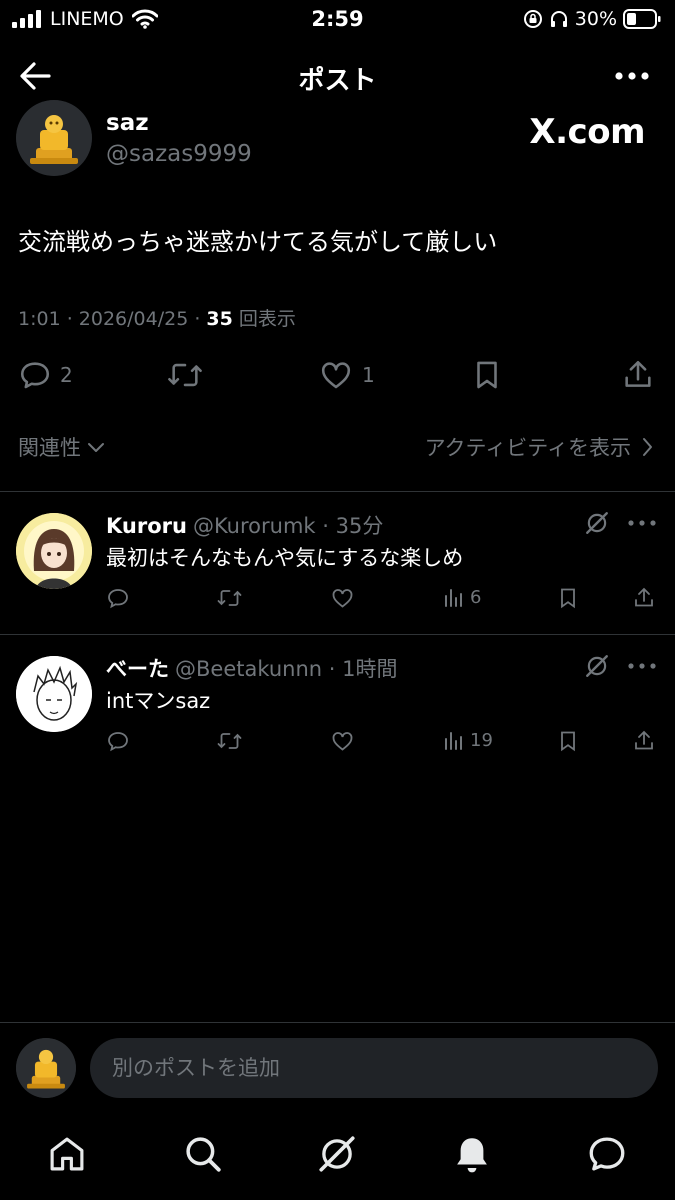  Describe the element at coordinates (532, 19) in the screenshot. I see `orientation-lock-icon` at that location.